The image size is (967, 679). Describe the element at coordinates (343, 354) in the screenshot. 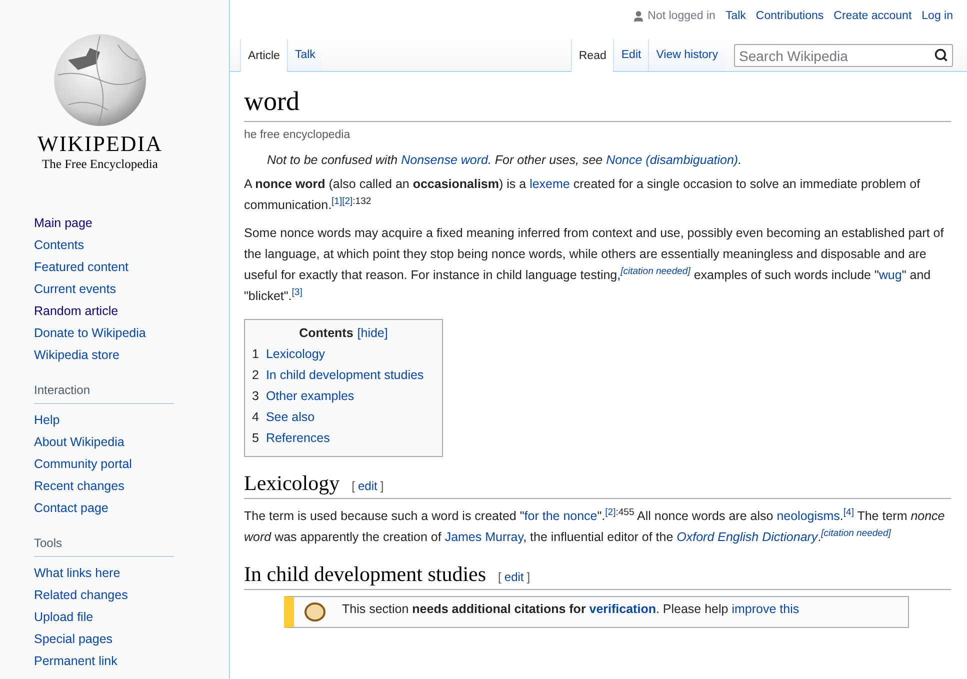

I see `toc-item: 1 Lexicology` at that location.